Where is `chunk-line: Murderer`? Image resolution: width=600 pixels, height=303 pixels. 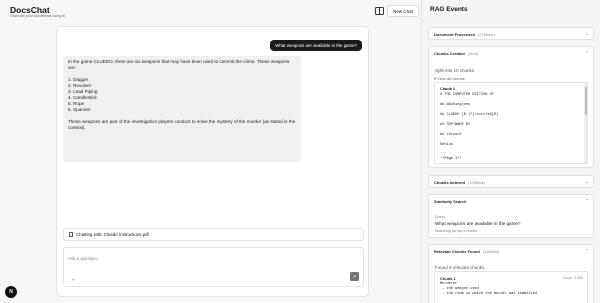
chunk-line: Murderer is located at coordinates (449, 284).